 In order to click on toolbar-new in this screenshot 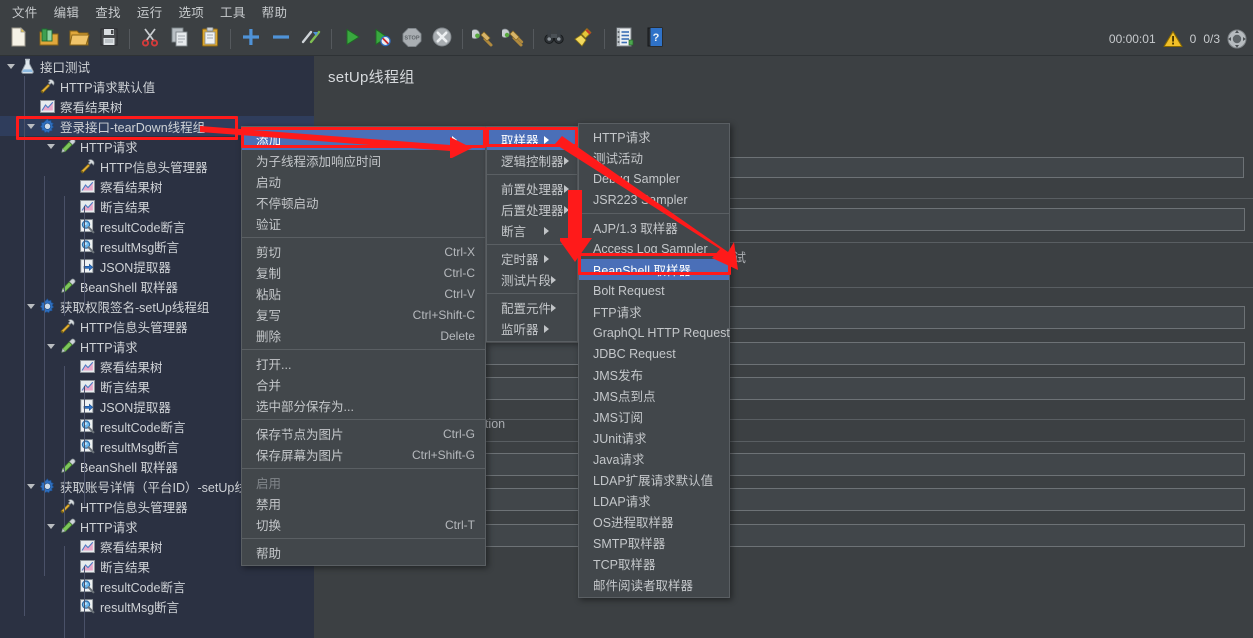, I will do `click(19, 39)`.